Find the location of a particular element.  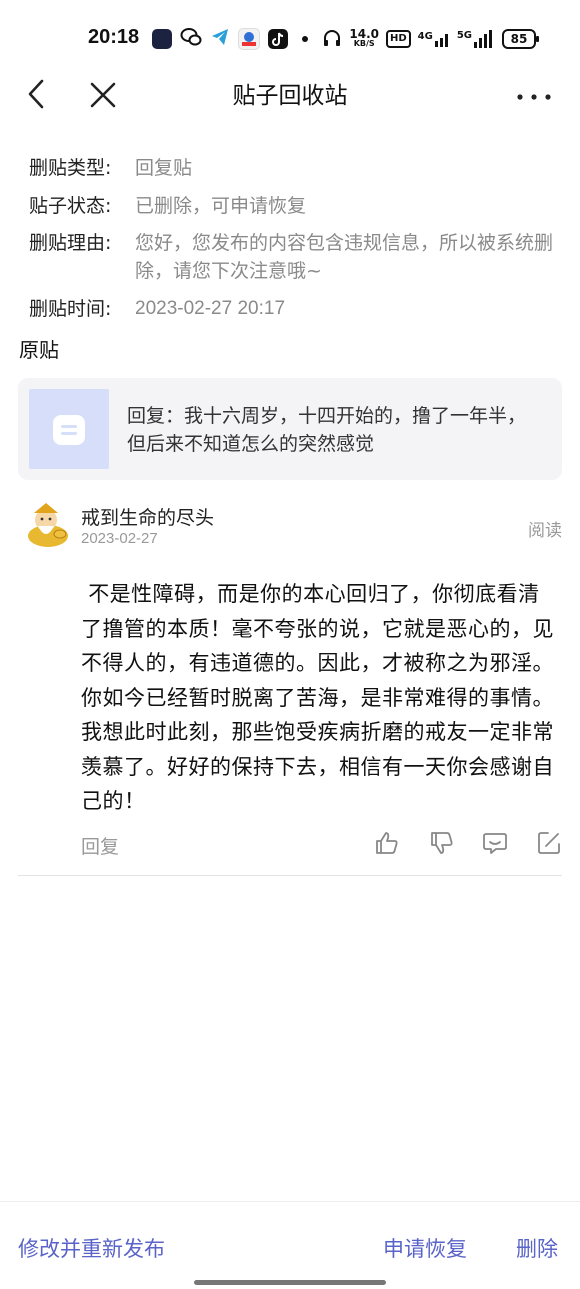

battery-indicator: 85 is located at coordinates (520, 39).